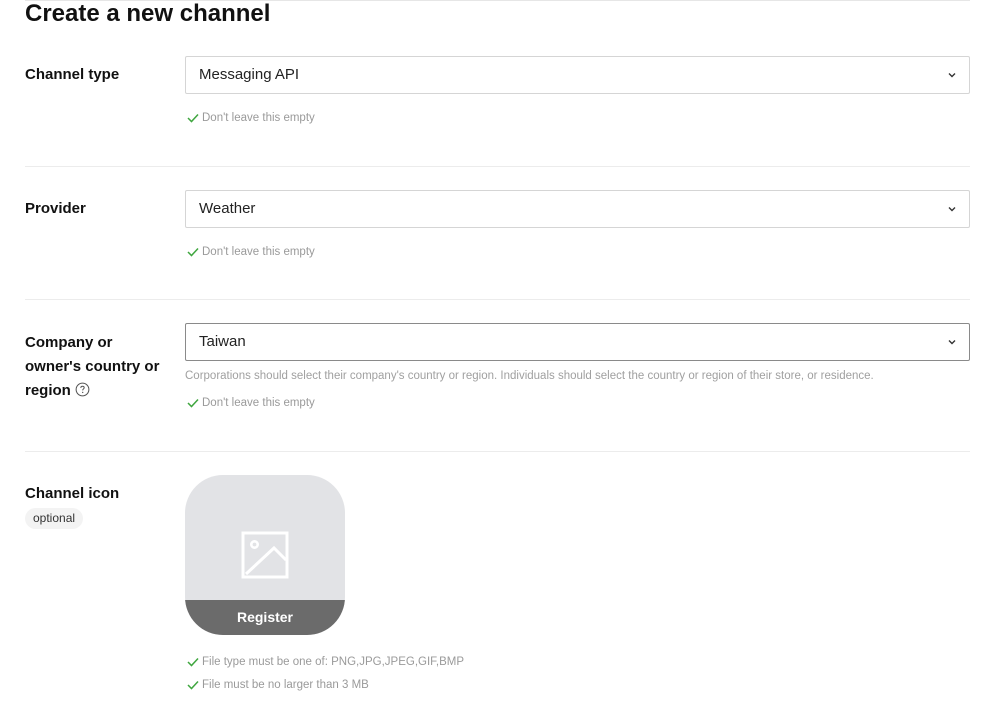 Image resolution: width=992 pixels, height=705 pixels. What do you see at coordinates (69, 342) in the screenshot?
I see `country-label-line-1: Company or` at bounding box center [69, 342].